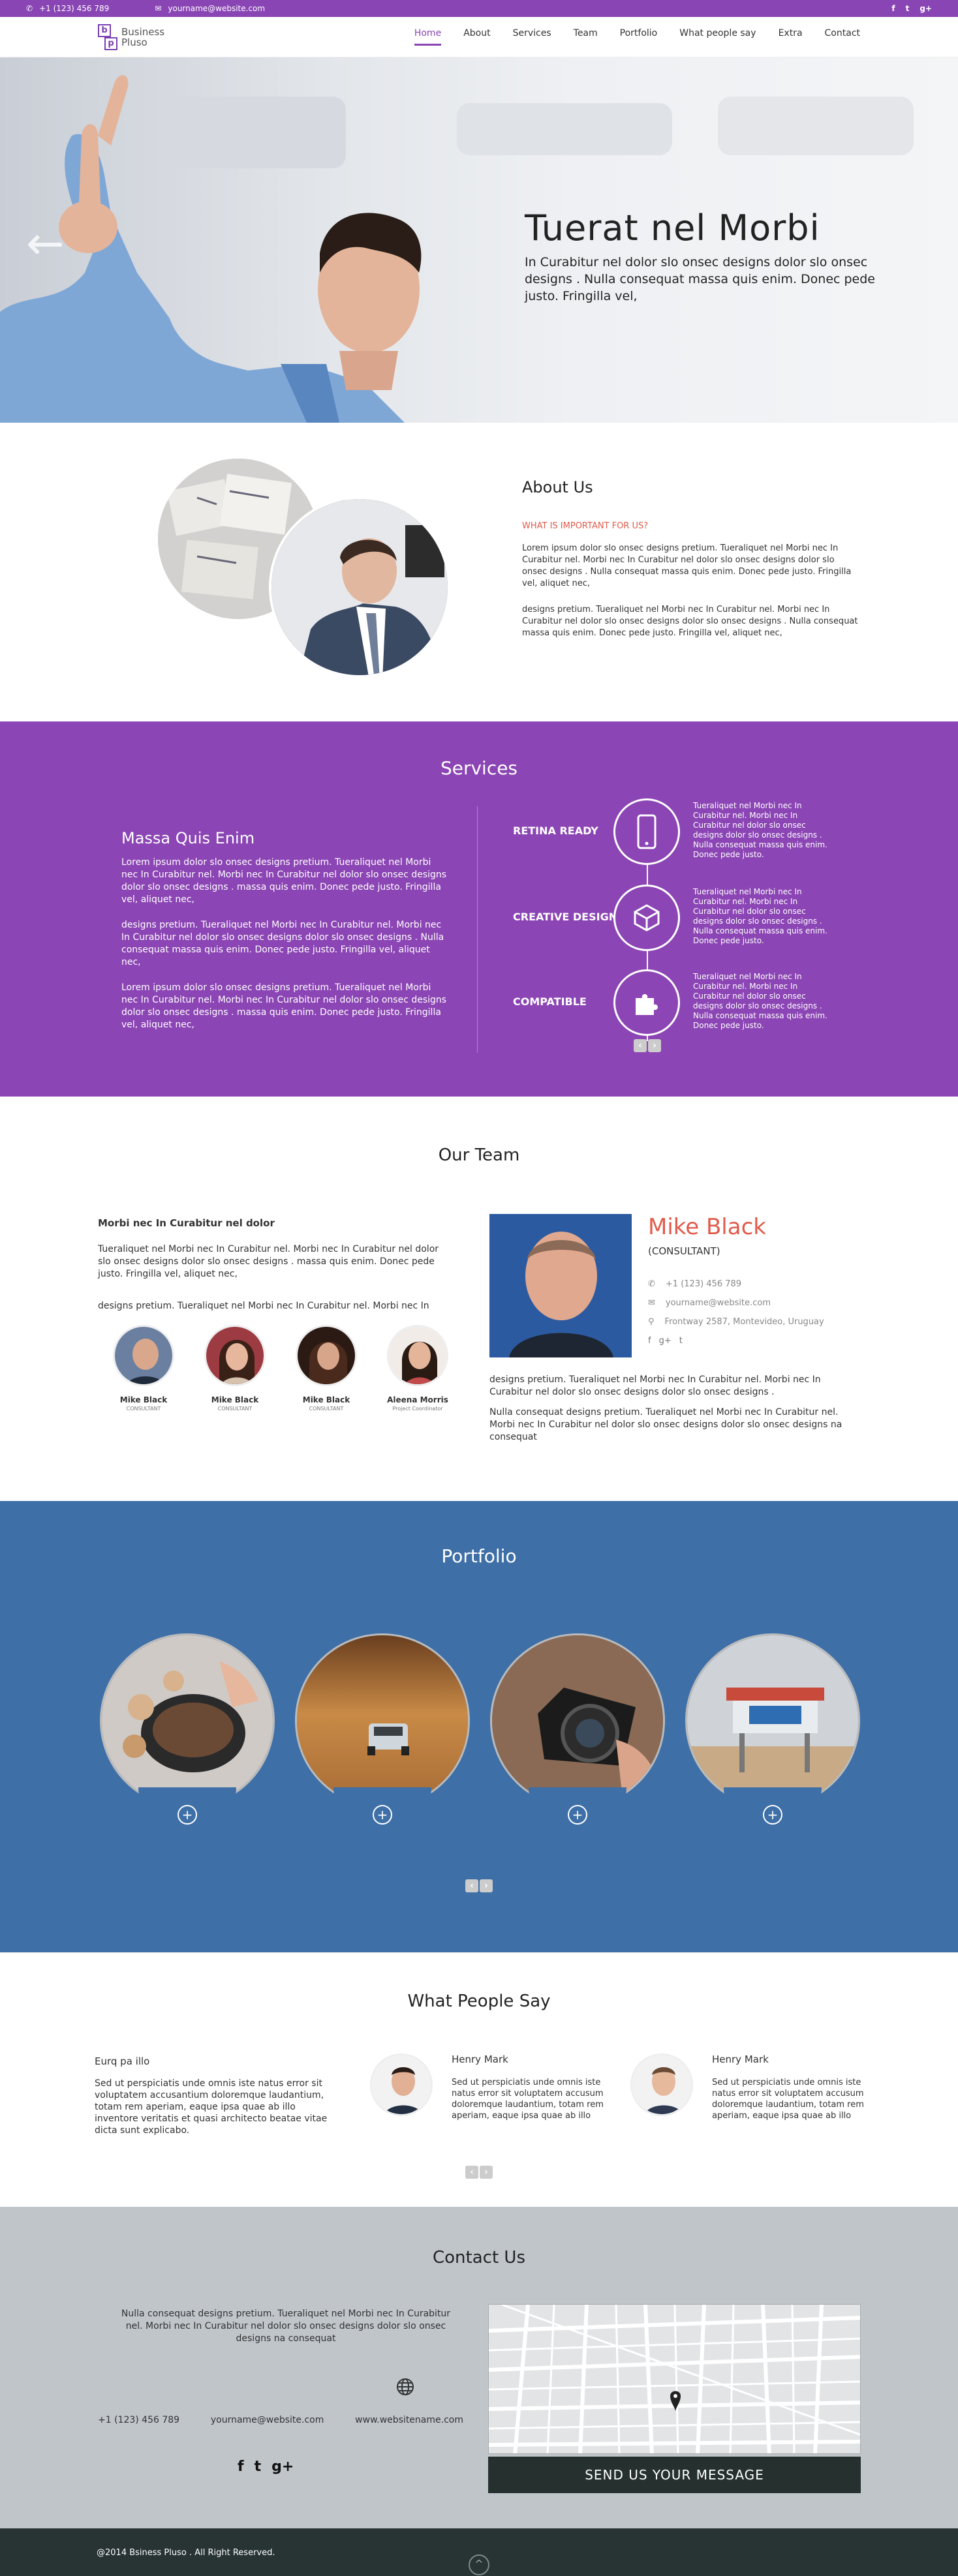 The width and height of the screenshot is (958, 2576). Describe the element at coordinates (577, 1721) in the screenshot. I see `portfolio-image-camera` at that location.